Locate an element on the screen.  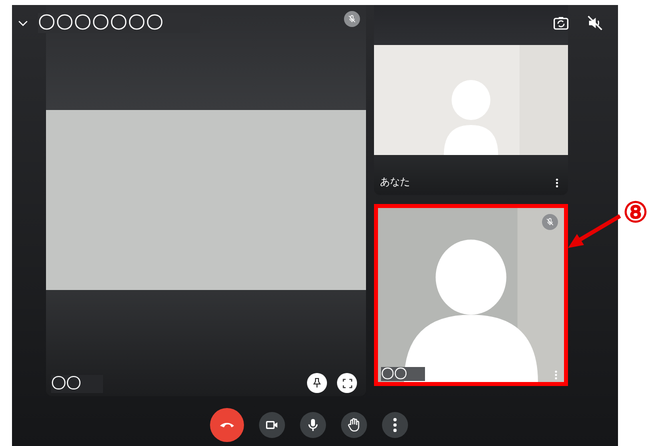
pin-button is located at coordinates (317, 383).